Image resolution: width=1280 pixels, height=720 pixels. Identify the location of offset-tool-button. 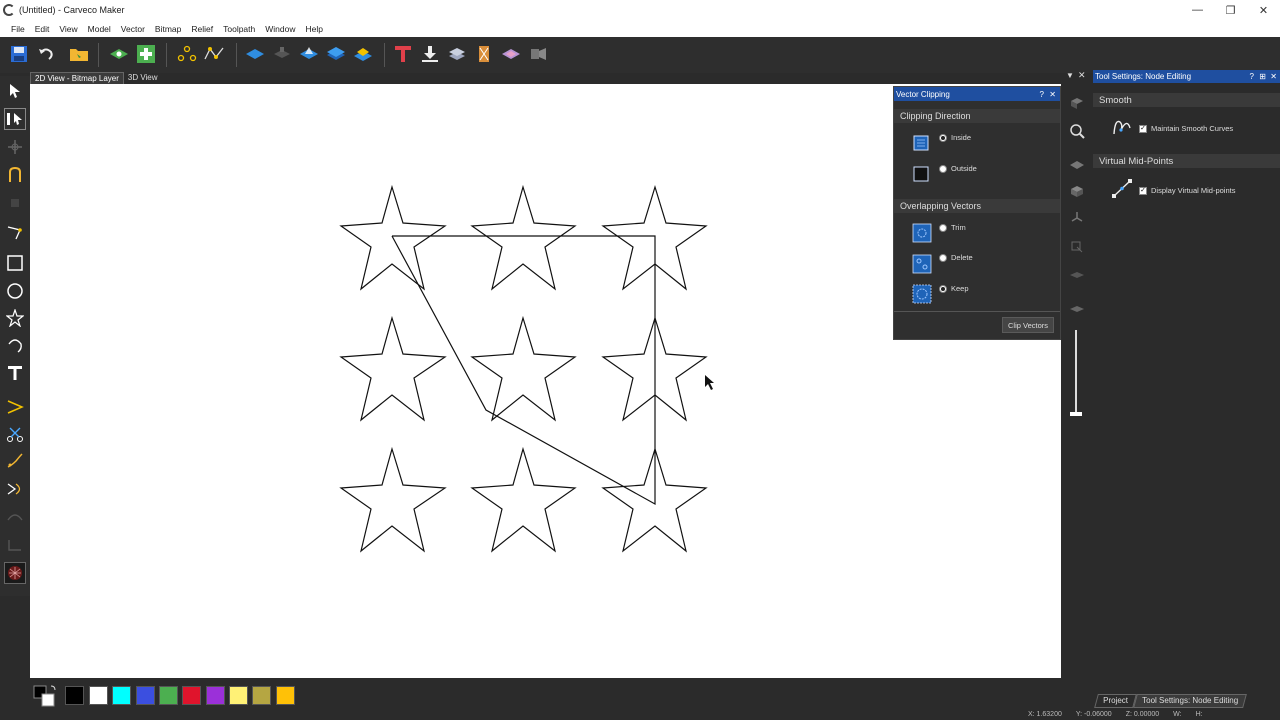
(15, 489).